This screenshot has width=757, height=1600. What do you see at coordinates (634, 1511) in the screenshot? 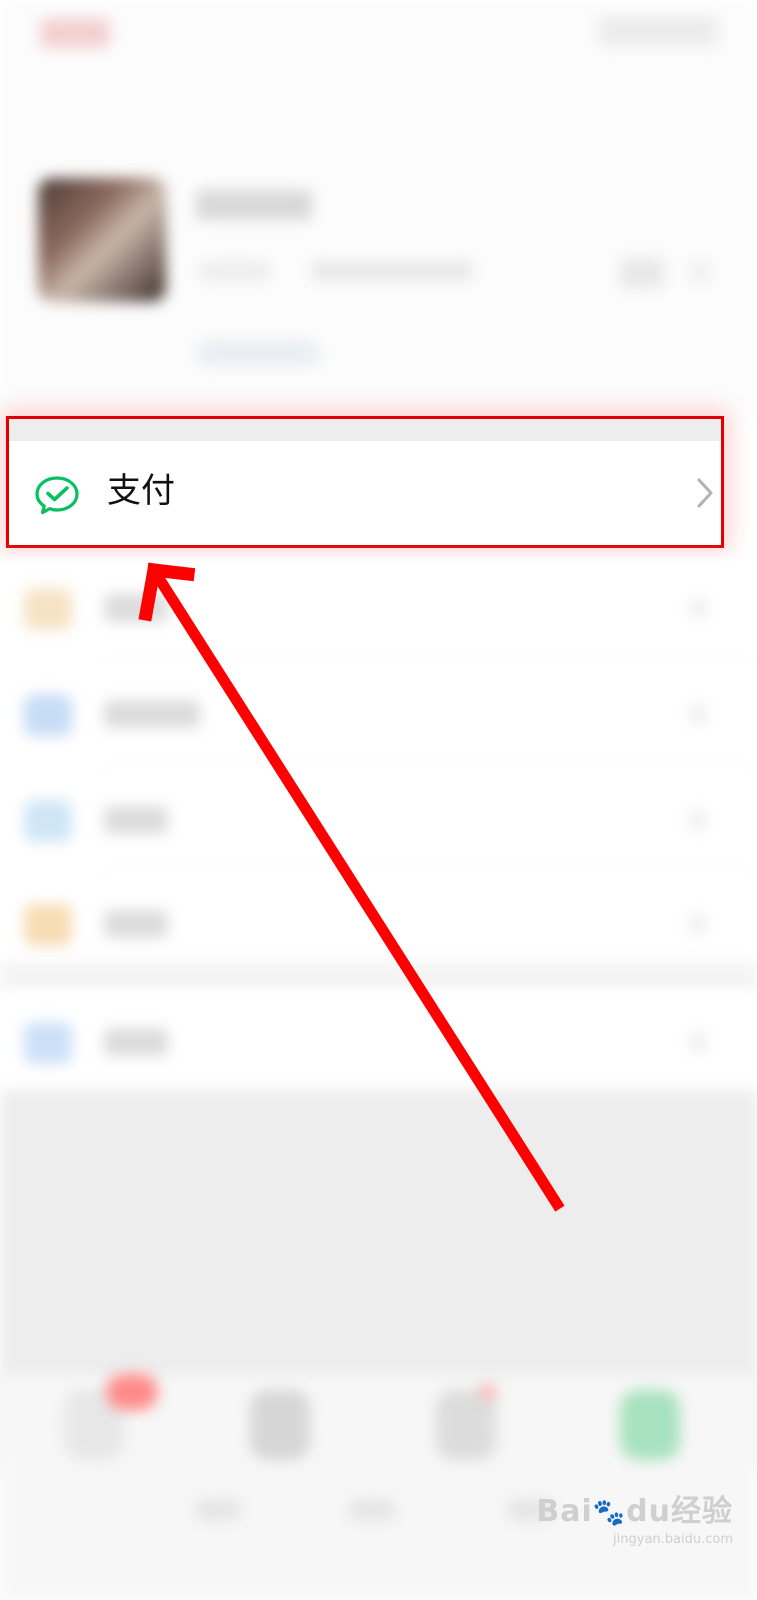
I see `watermark-brand: Bai🐾du经验` at bounding box center [634, 1511].